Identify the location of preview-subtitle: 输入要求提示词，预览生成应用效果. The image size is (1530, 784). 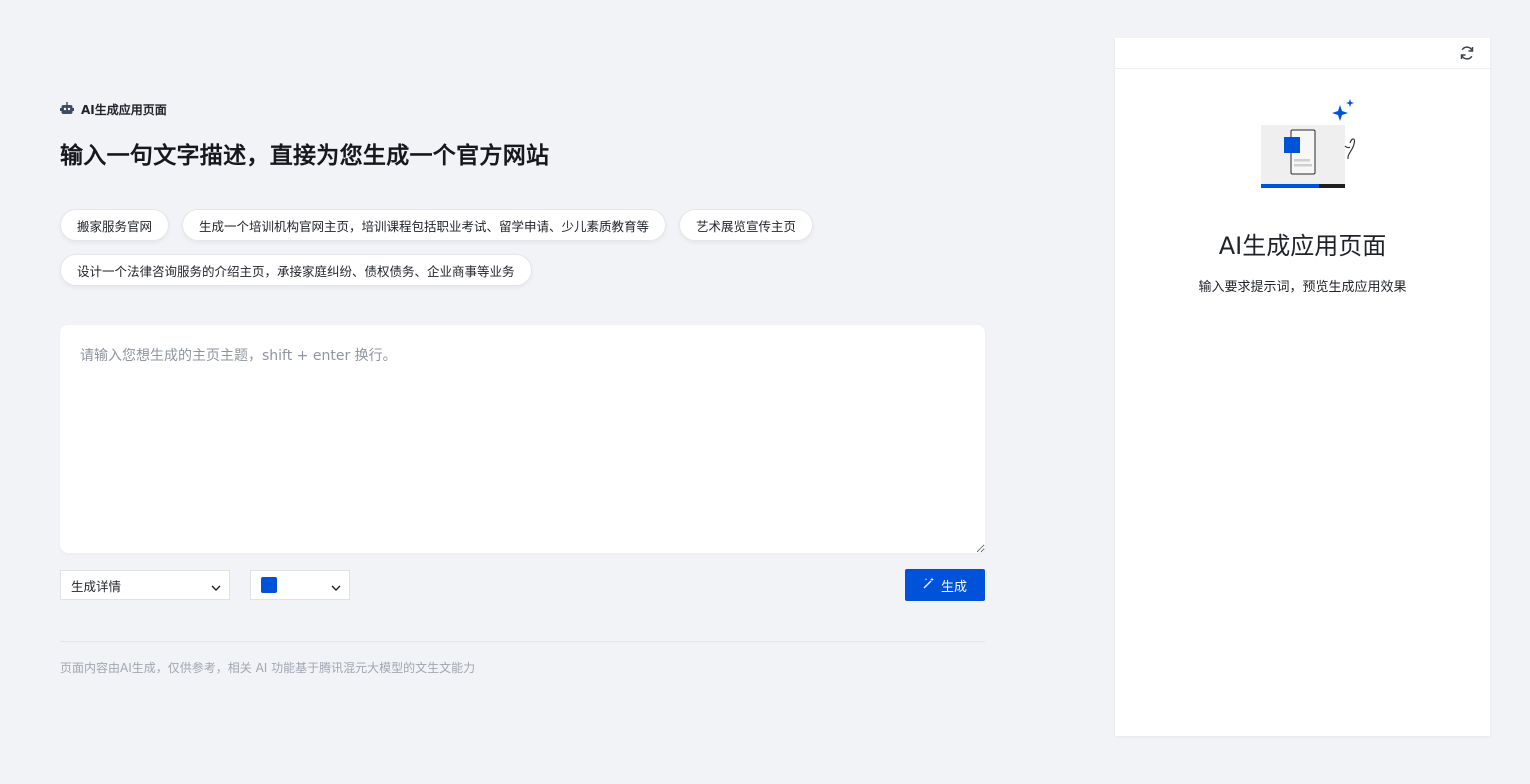
(1302, 287).